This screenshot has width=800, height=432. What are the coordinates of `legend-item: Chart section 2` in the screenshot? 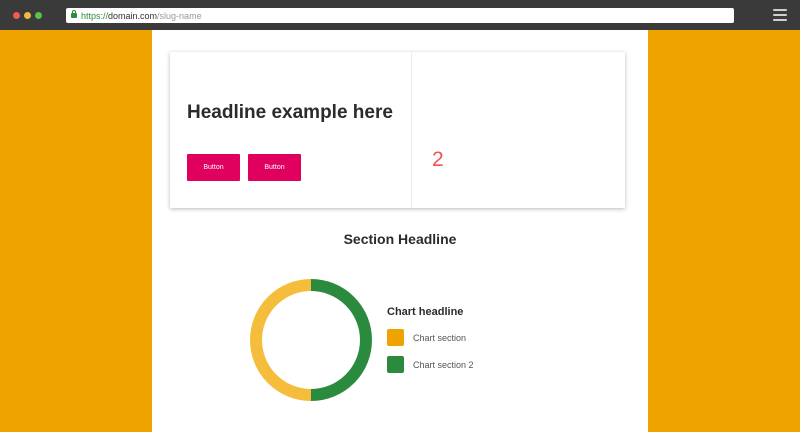 It's located at (430, 364).